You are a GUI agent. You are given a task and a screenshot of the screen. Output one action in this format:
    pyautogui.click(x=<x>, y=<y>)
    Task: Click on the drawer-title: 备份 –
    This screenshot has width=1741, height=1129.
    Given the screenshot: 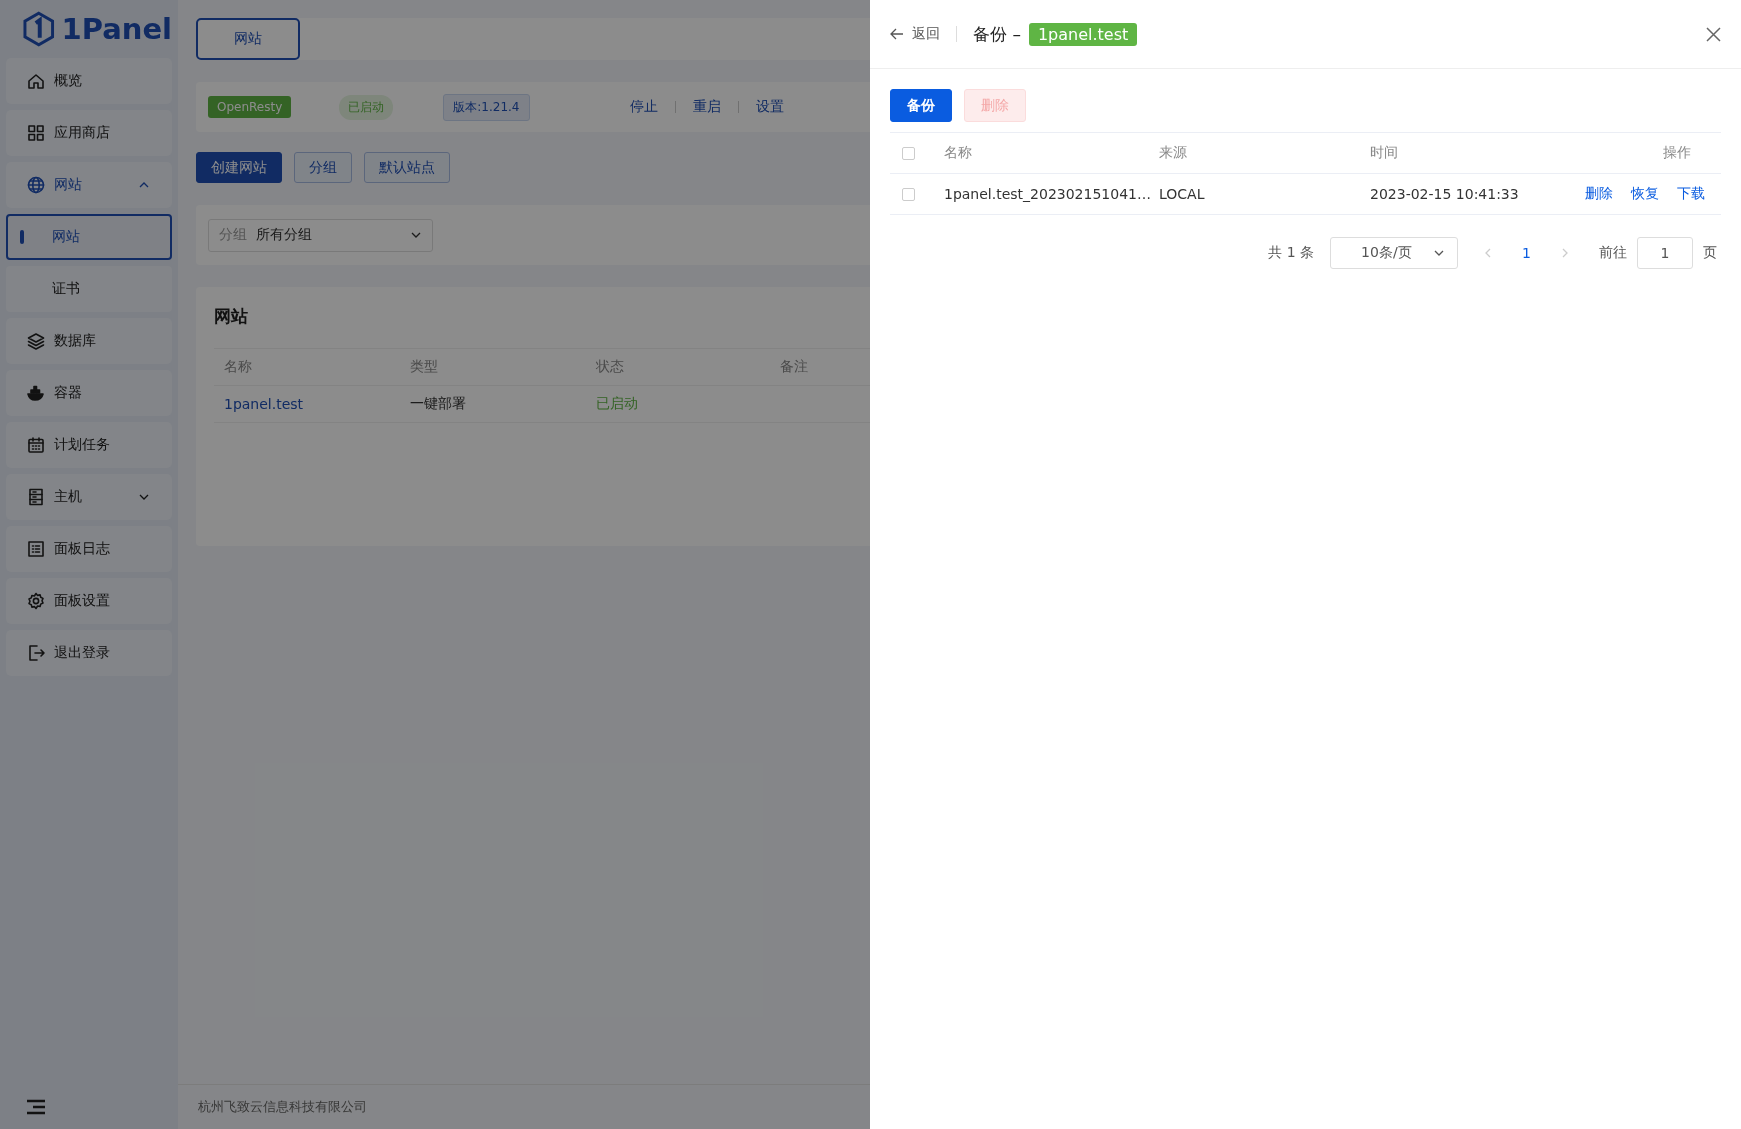 What is the action you would take?
    pyautogui.click(x=997, y=34)
    